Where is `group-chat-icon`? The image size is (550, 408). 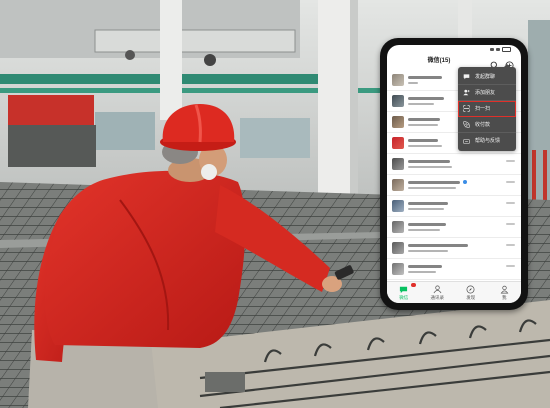 group-chat-icon is located at coordinates (466, 77).